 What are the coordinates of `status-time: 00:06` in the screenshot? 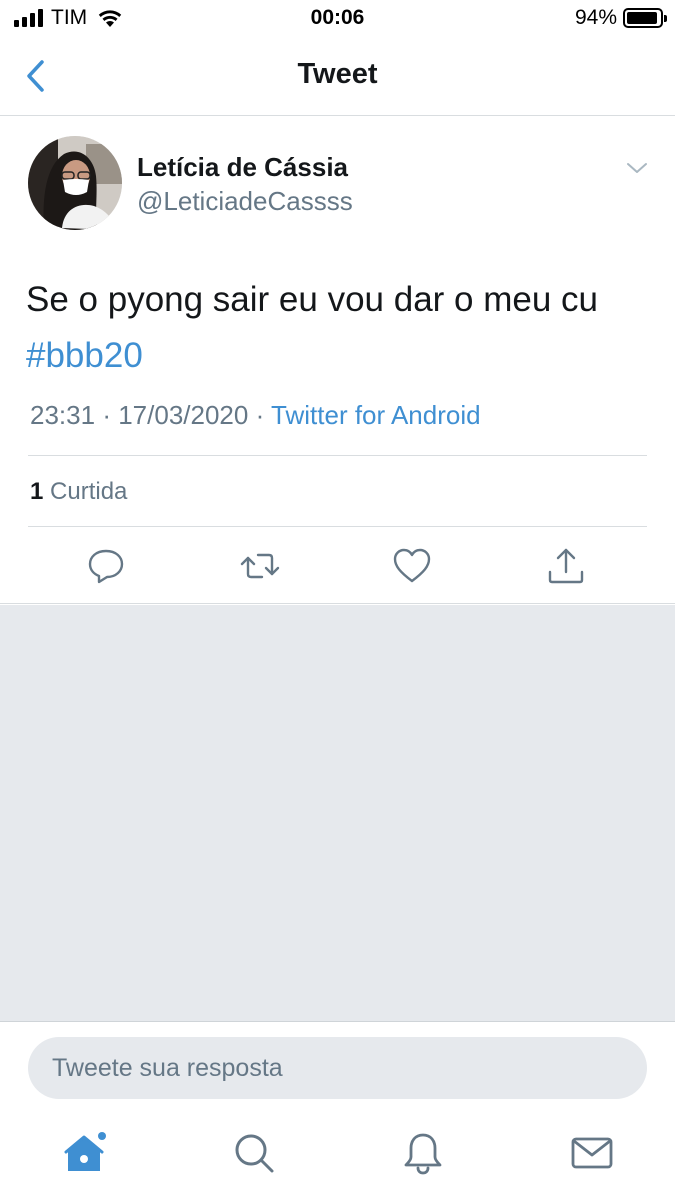 It's located at (337, 17).